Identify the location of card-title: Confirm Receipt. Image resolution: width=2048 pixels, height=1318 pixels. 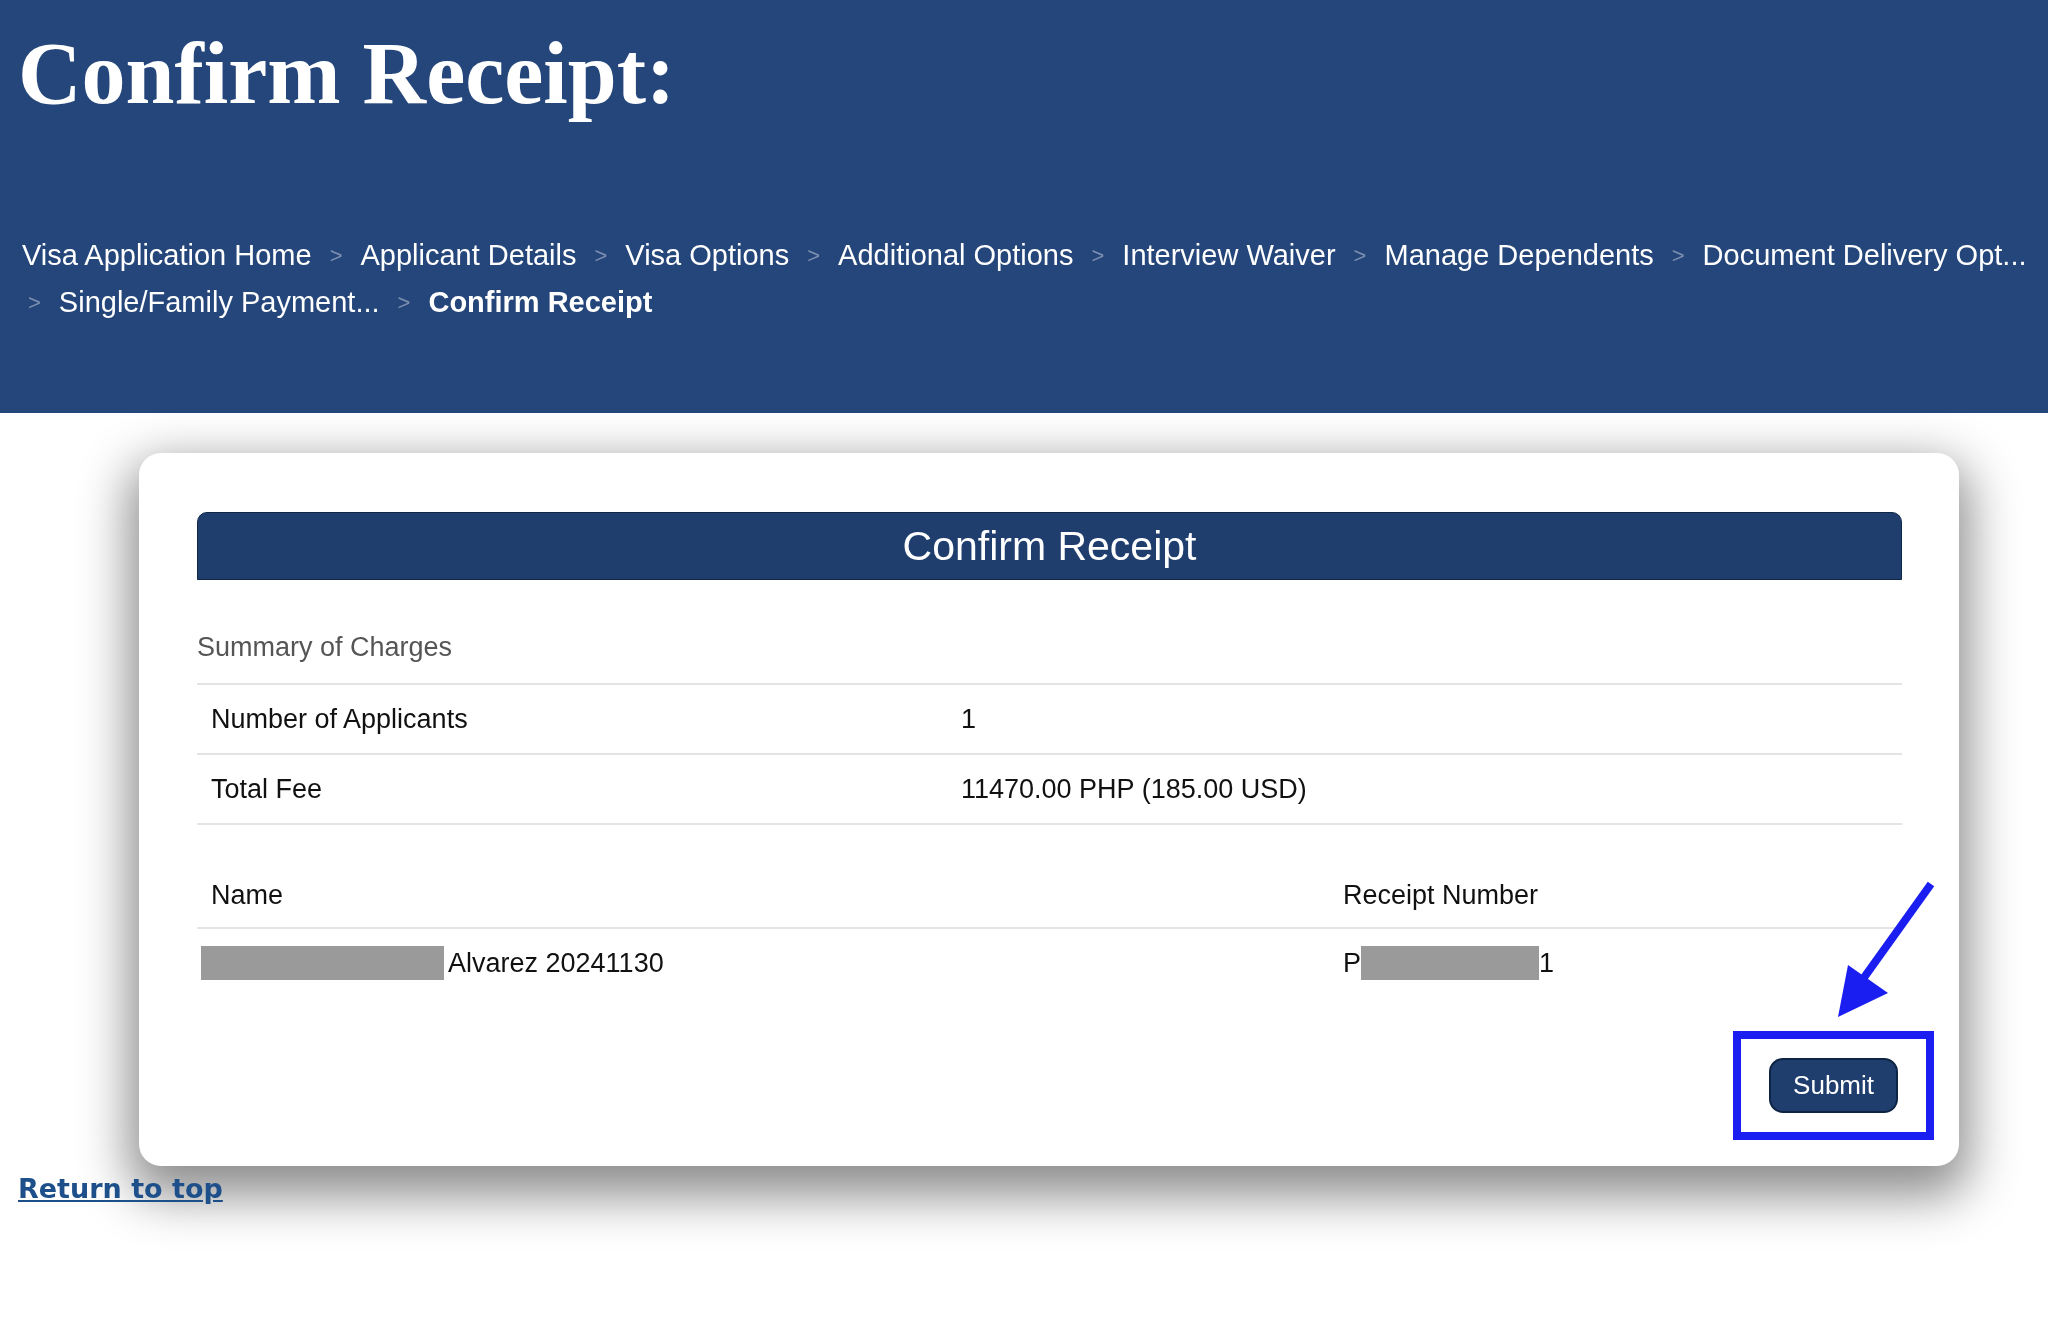
(1049, 546).